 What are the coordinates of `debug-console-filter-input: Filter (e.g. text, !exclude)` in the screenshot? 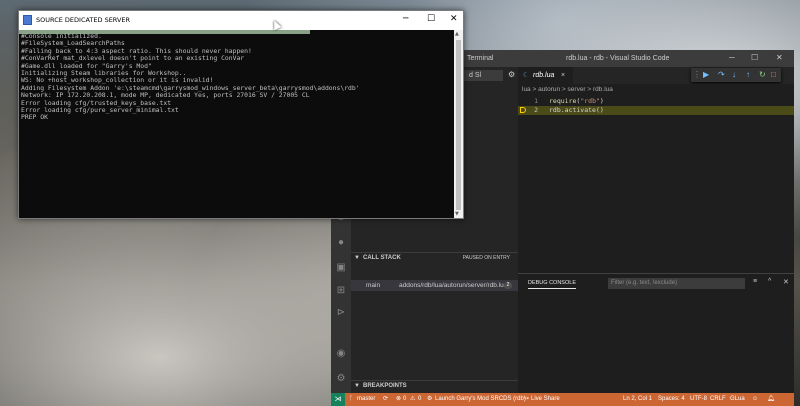 It's located at (676, 283).